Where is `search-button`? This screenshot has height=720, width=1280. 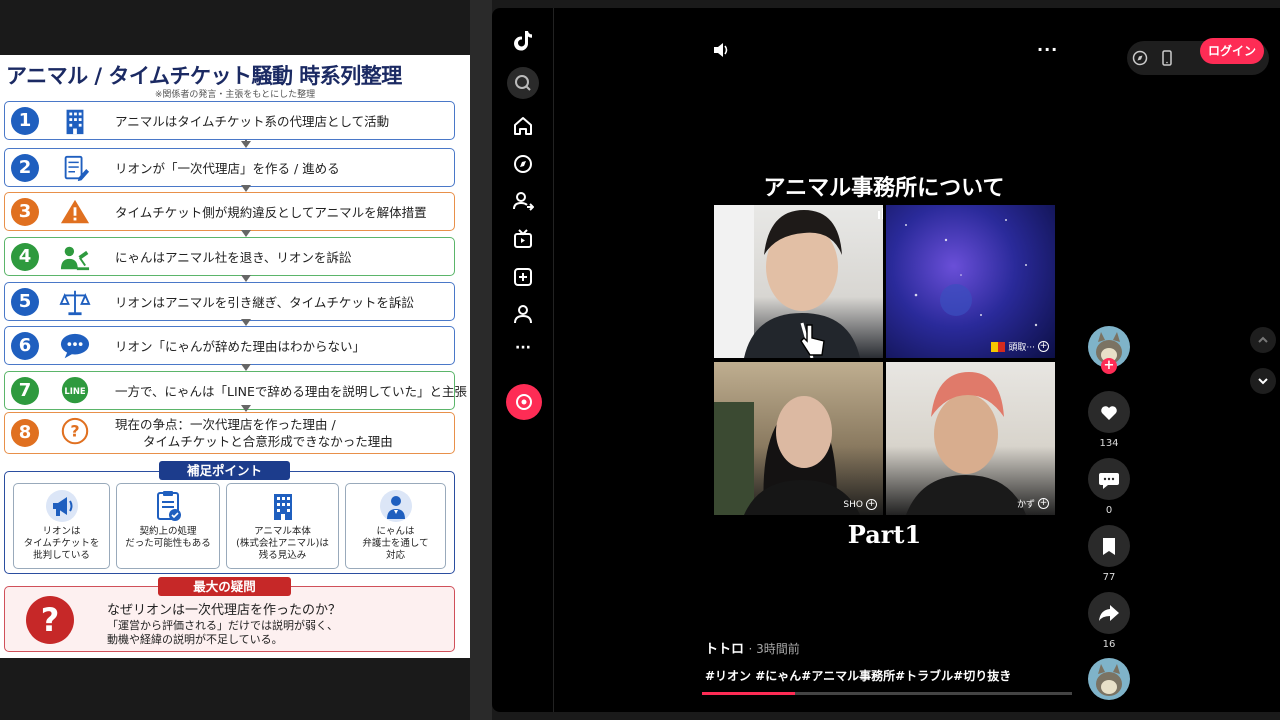 search-button is located at coordinates (523, 83).